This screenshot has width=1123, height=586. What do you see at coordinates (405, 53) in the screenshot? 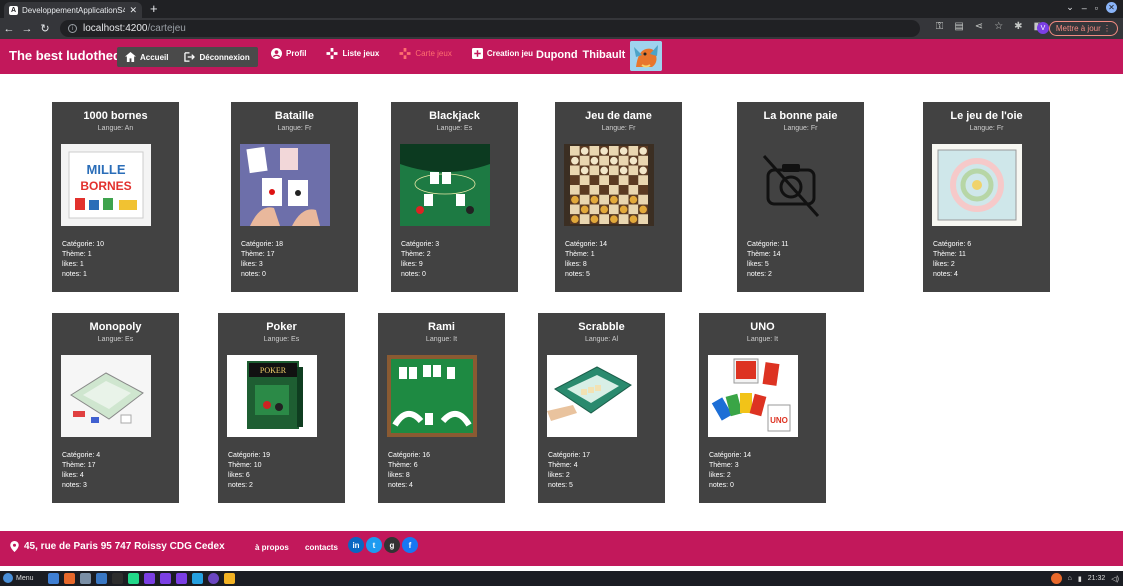
I see `gamepad-active-icon` at bounding box center [405, 53].